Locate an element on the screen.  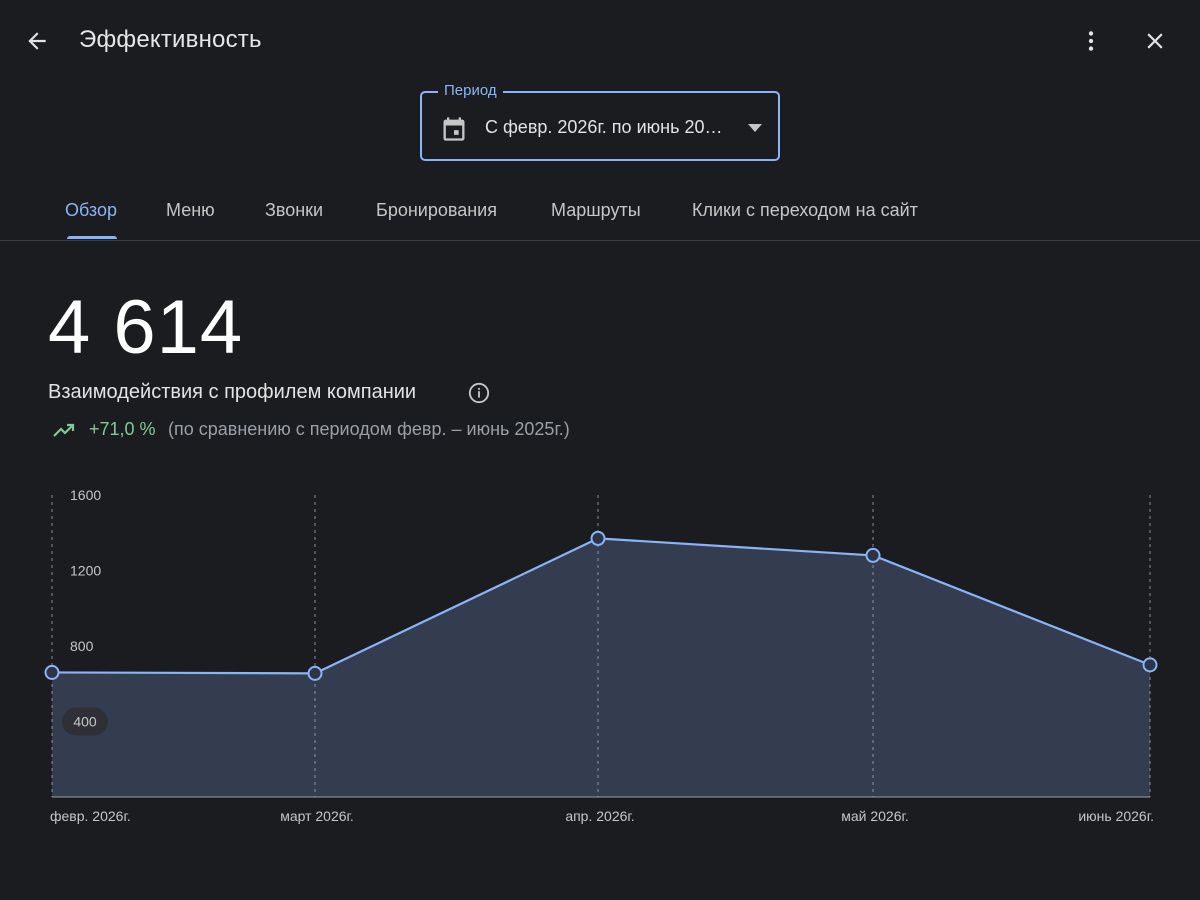
calendar-icon is located at coordinates (454, 129).